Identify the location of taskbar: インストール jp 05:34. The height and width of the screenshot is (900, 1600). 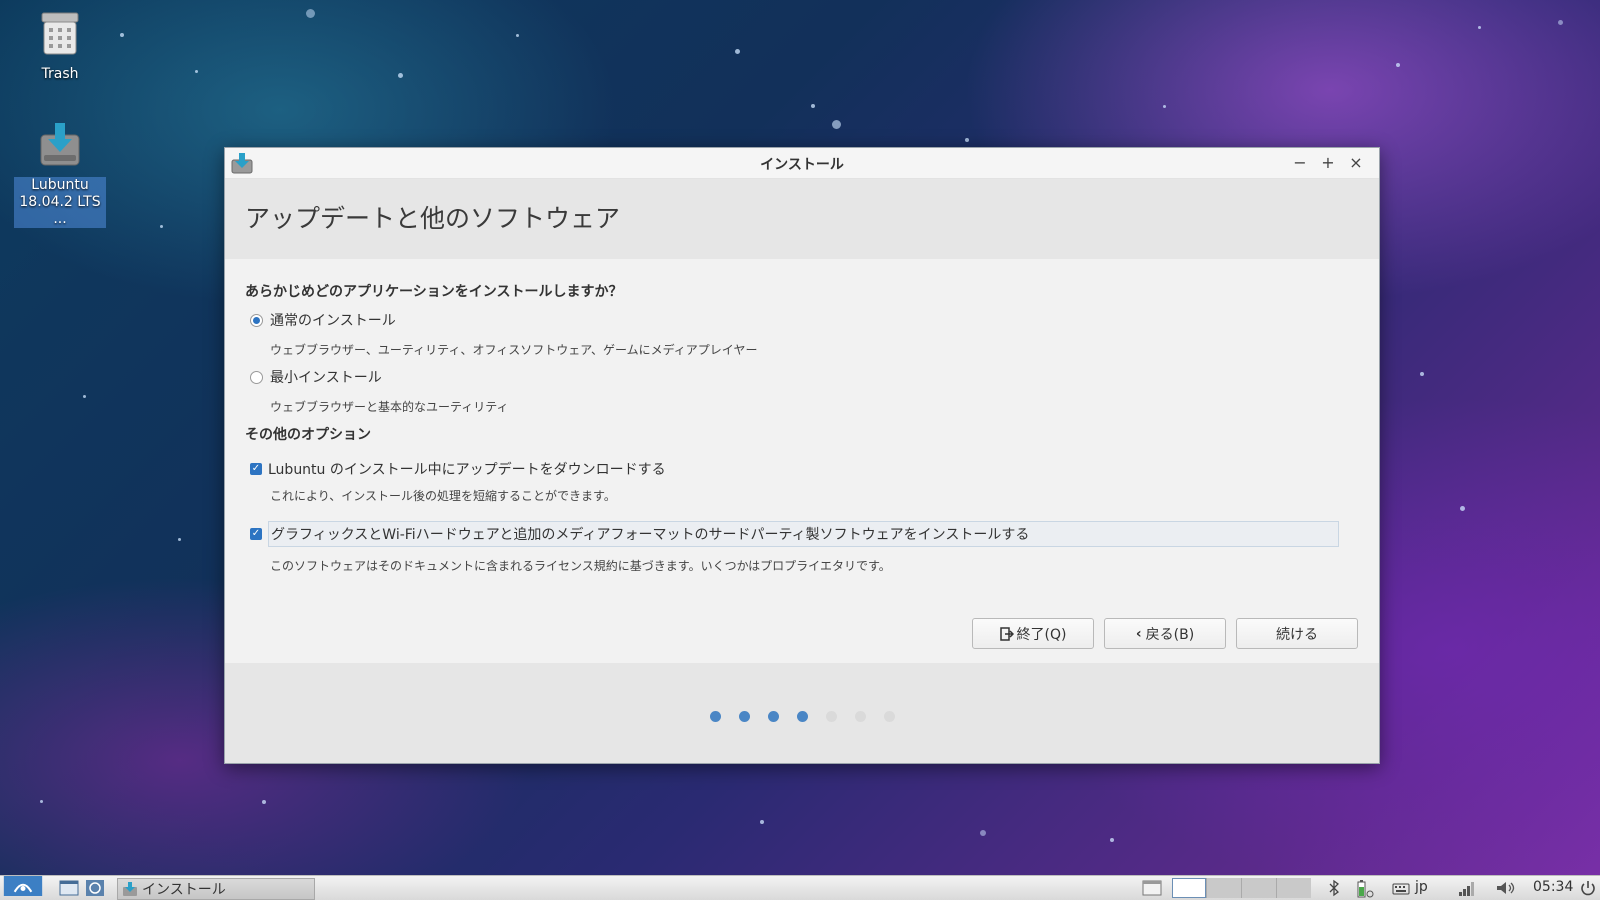
(800, 887).